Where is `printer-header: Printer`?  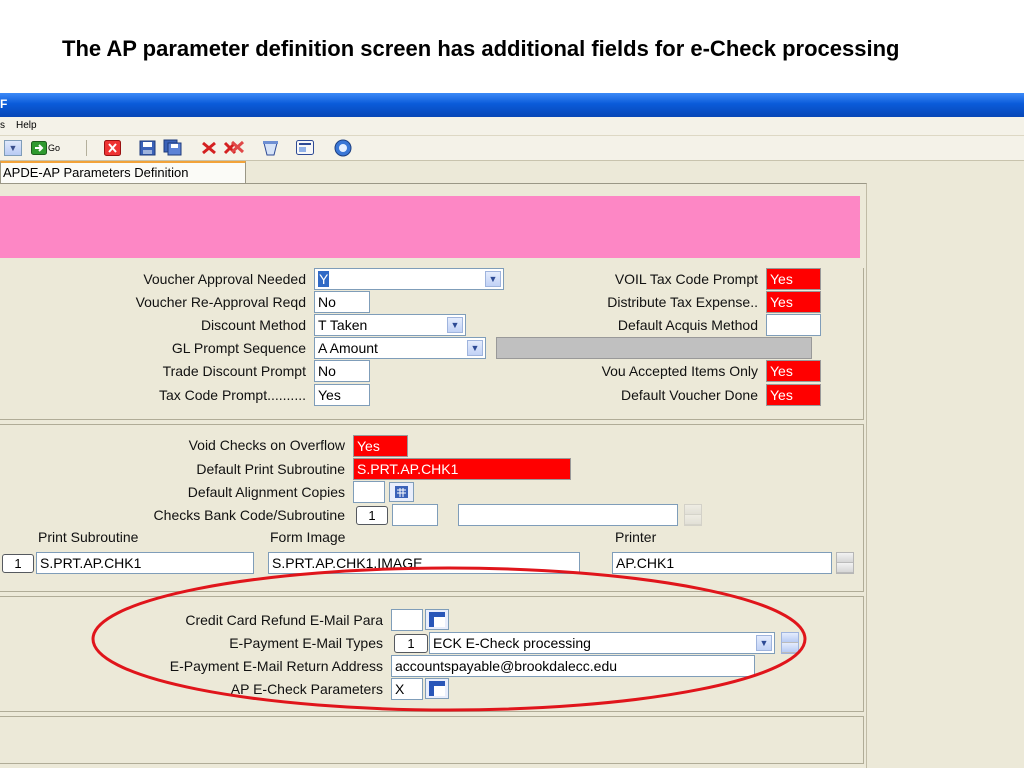 printer-header: Printer is located at coordinates (636, 537).